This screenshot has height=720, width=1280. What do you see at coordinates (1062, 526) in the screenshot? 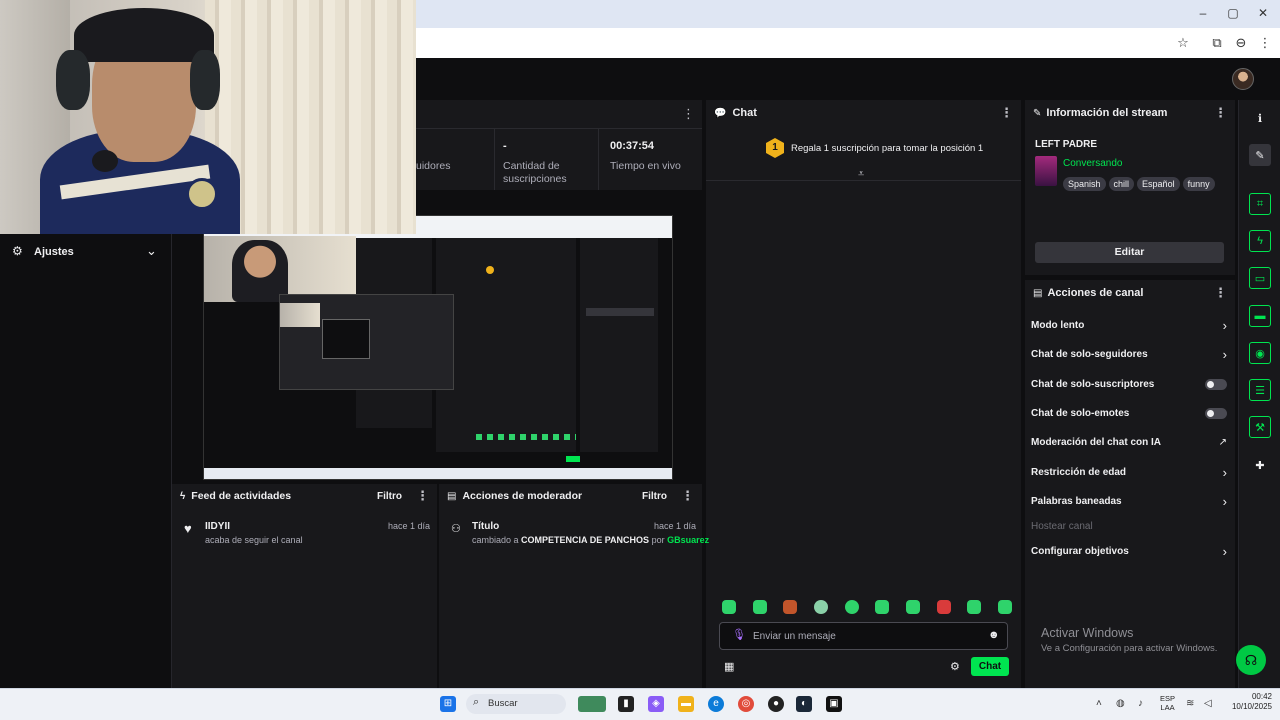
I see `action-label: Hostear canal` at bounding box center [1062, 526].